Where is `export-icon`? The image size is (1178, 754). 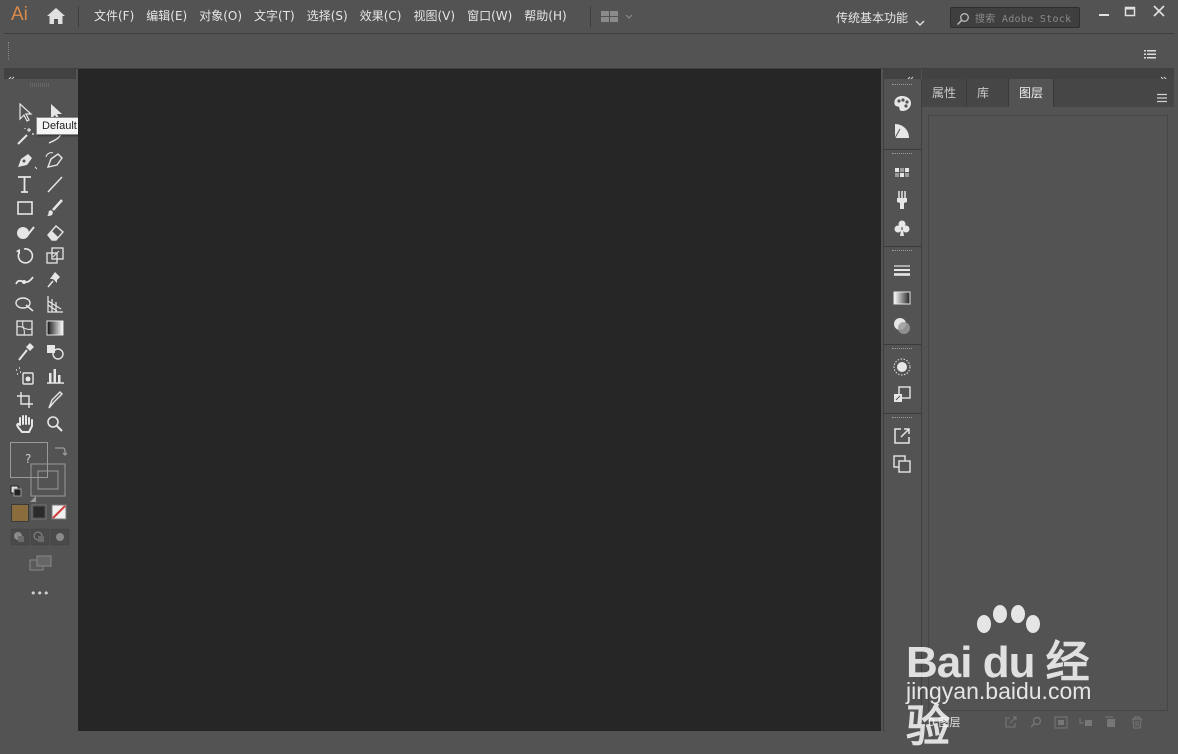
export-icon is located at coordinates (1011, 721).